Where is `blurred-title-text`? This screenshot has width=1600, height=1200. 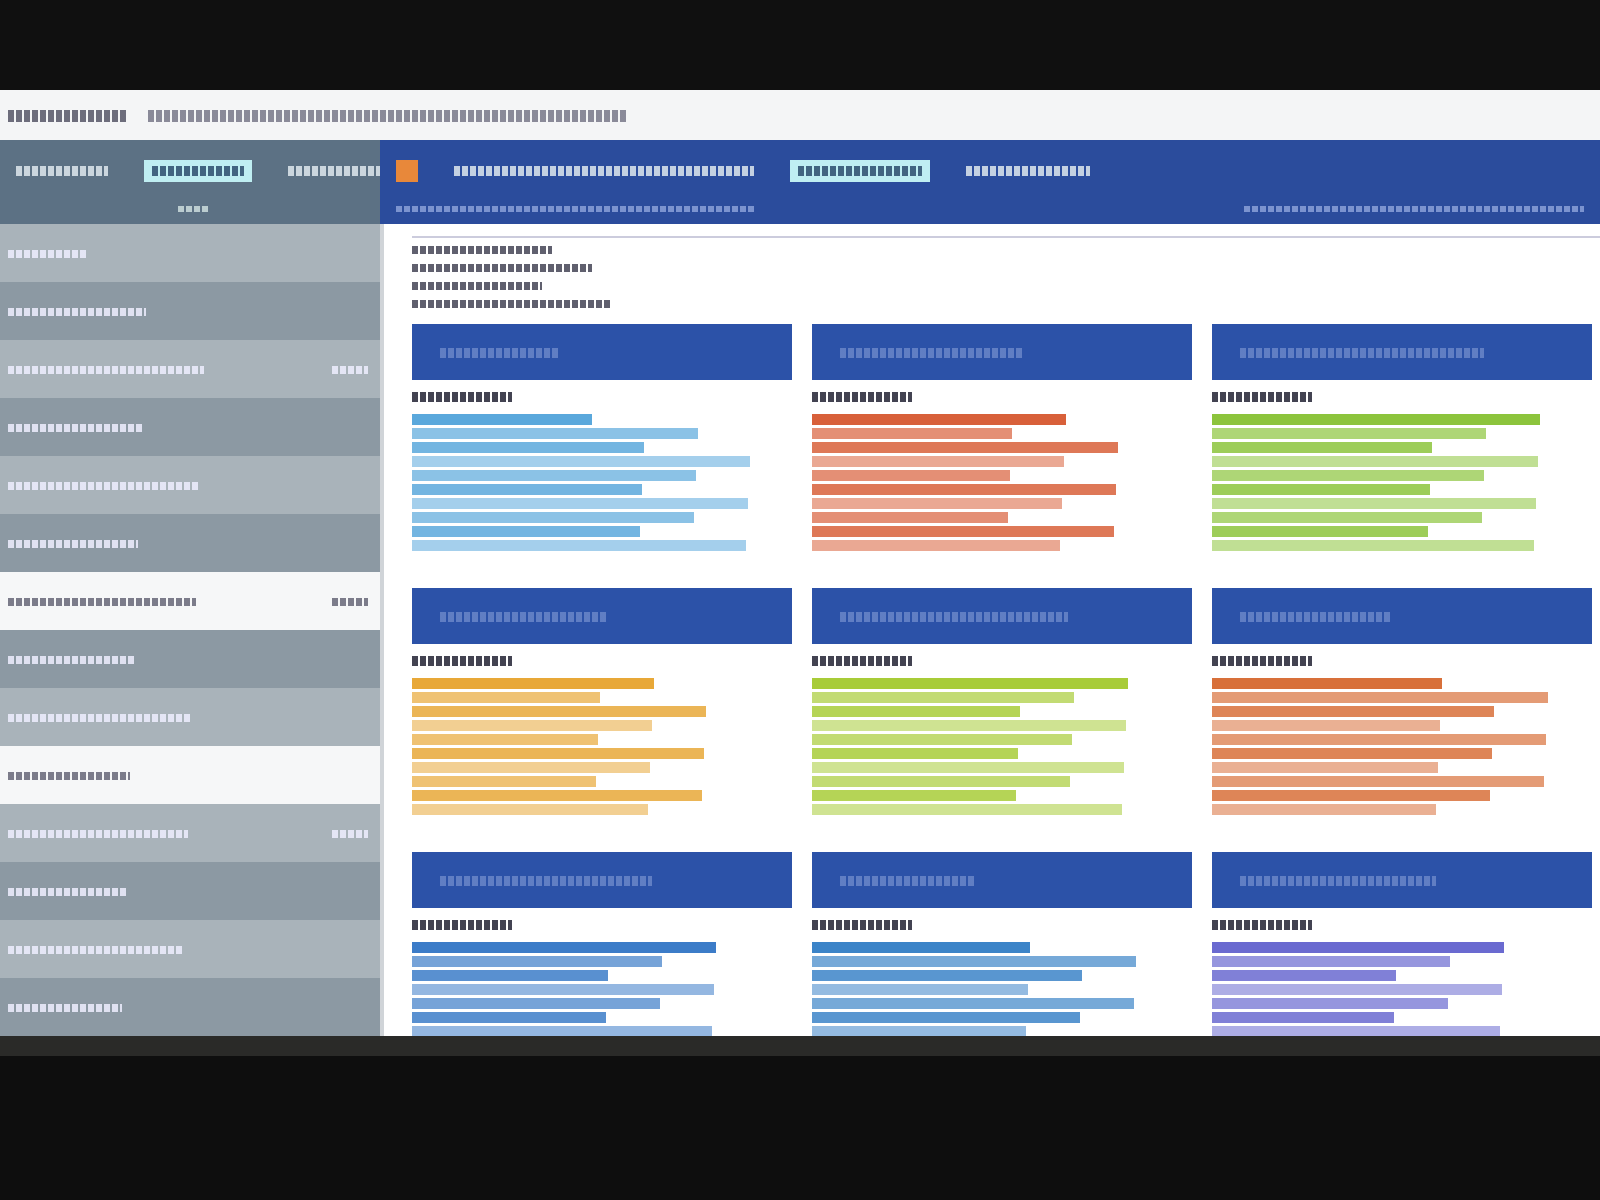 blurred-title-text is located at coordinates (68, 115).